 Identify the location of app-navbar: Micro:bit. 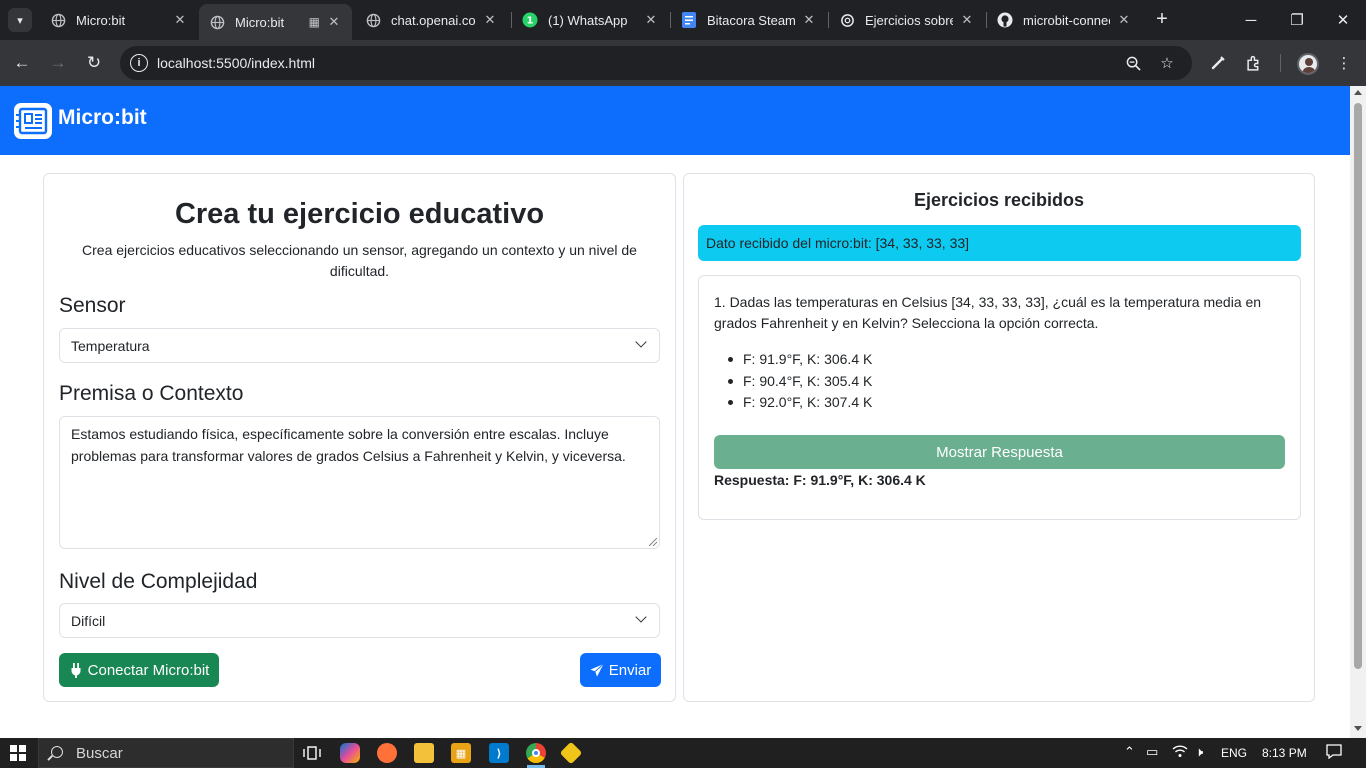
(675, 120).